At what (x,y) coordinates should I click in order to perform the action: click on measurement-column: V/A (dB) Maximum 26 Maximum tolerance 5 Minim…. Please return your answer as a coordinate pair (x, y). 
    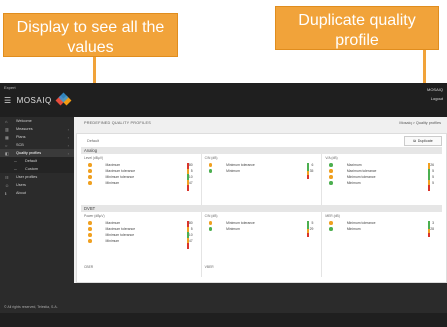
    Looking at the image, I should click on (382, 180).